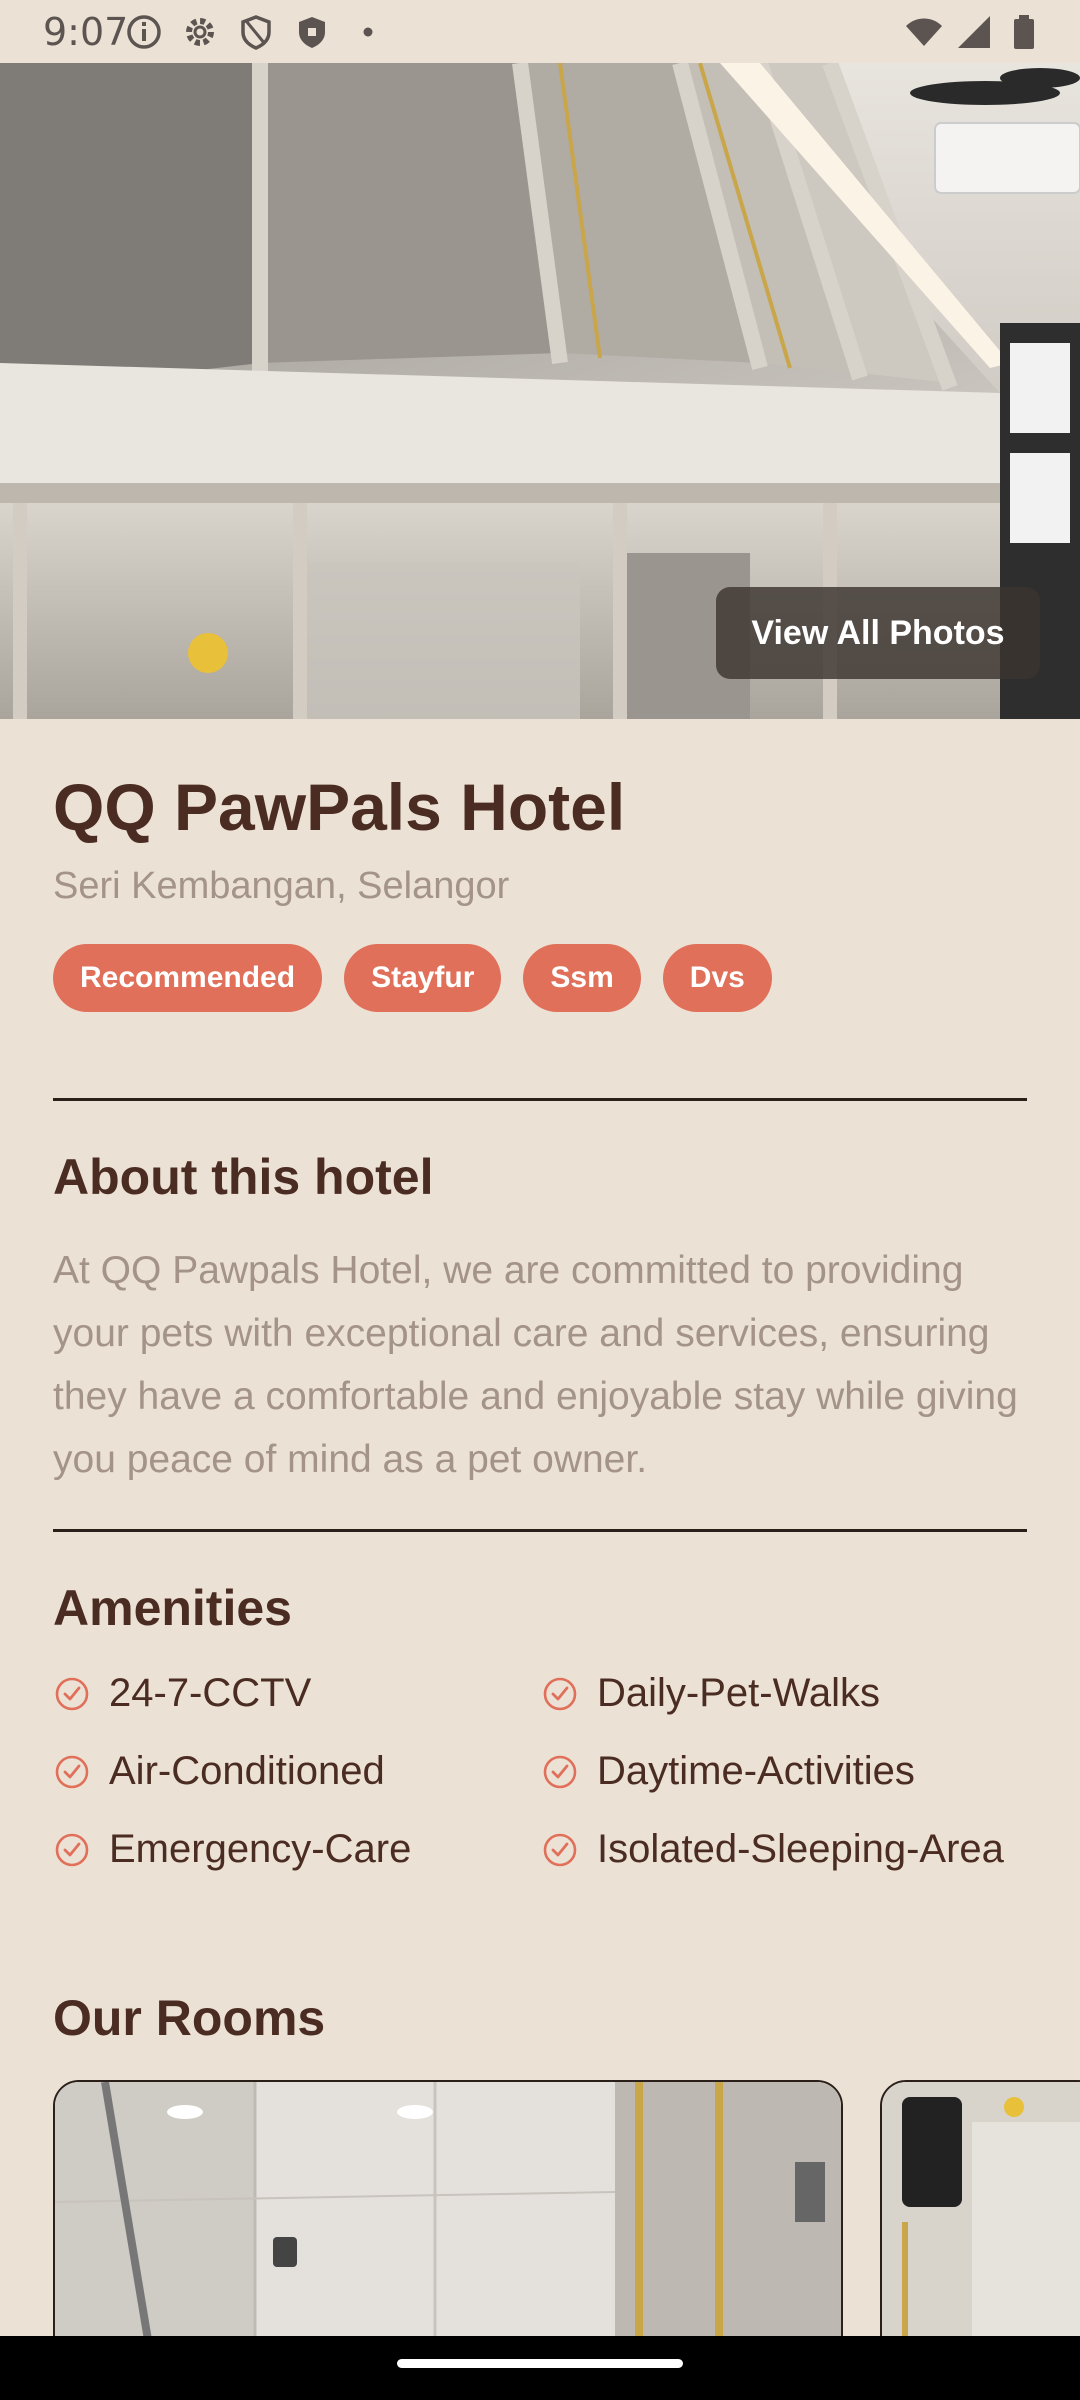 The height and width of the screenshot is (2400, 1080). What do you see at coordinates (717, 978) in the screenshot?
I see `tag-dvs: Dvs` at bounding box center [717, 978].